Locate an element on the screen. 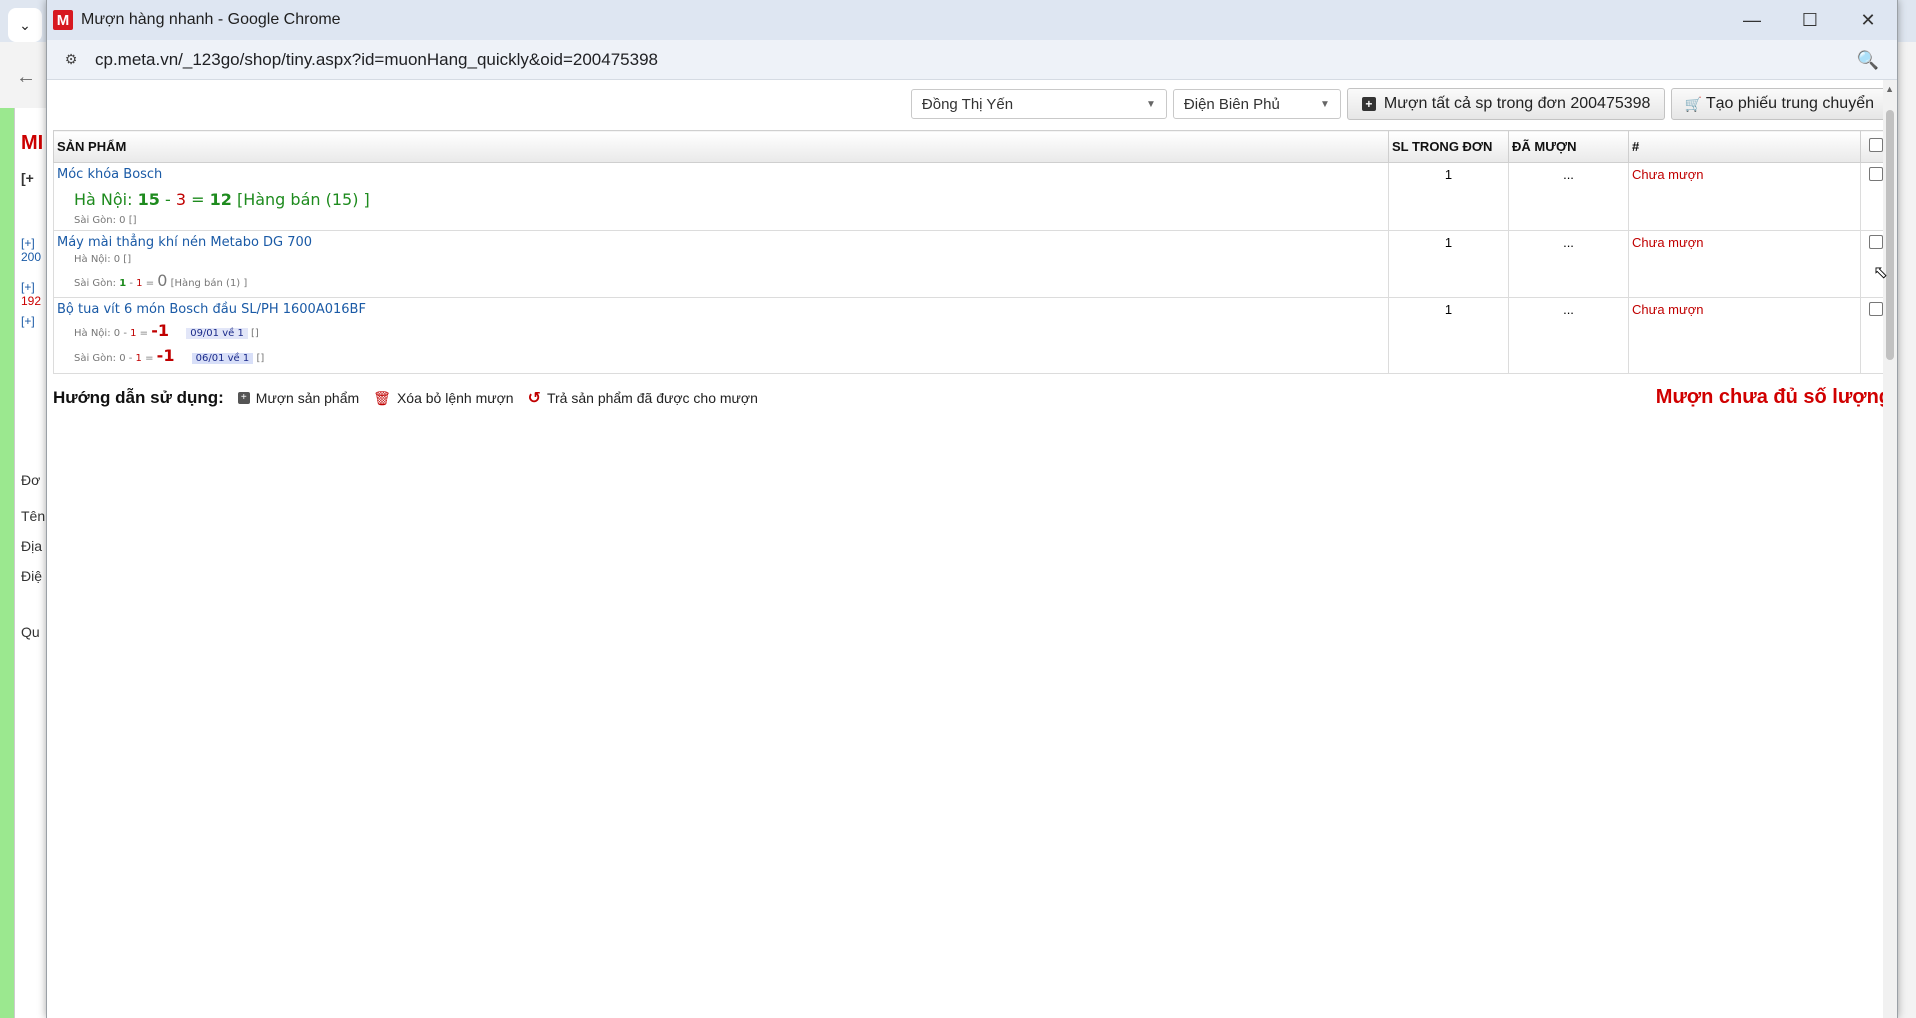 This screenshot has height=1018, width=1916. stock-hanoi: Hà Nội: 15 - 3 = 12 [Hàng bán (15) ] is located at coordinates (222, 199).